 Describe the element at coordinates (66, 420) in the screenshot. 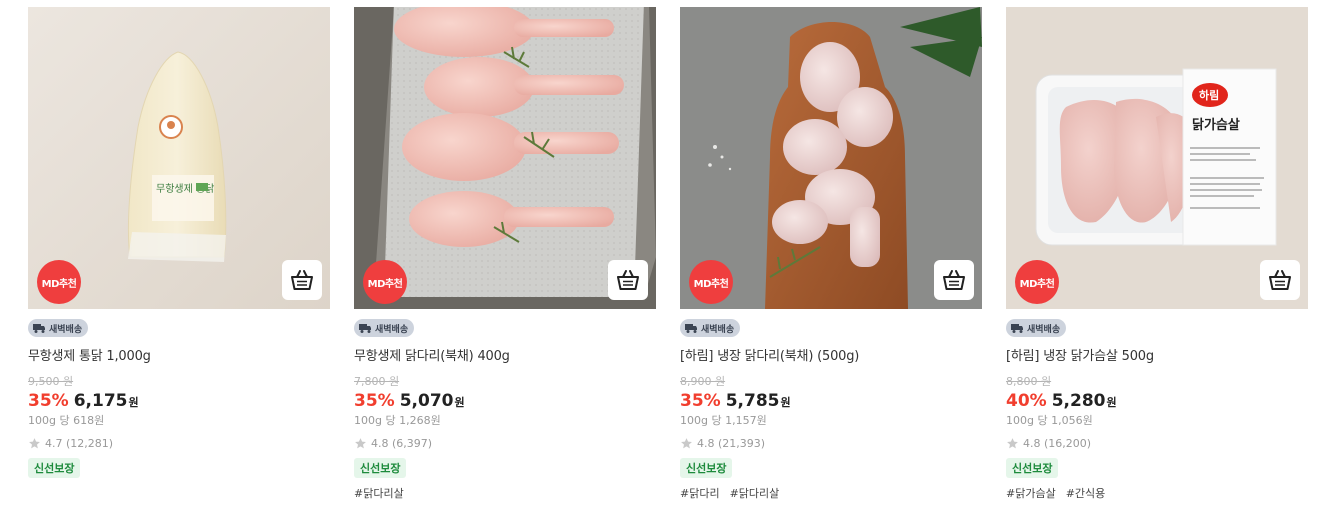

I see `unit-price: 100g 당 618원` at that location.